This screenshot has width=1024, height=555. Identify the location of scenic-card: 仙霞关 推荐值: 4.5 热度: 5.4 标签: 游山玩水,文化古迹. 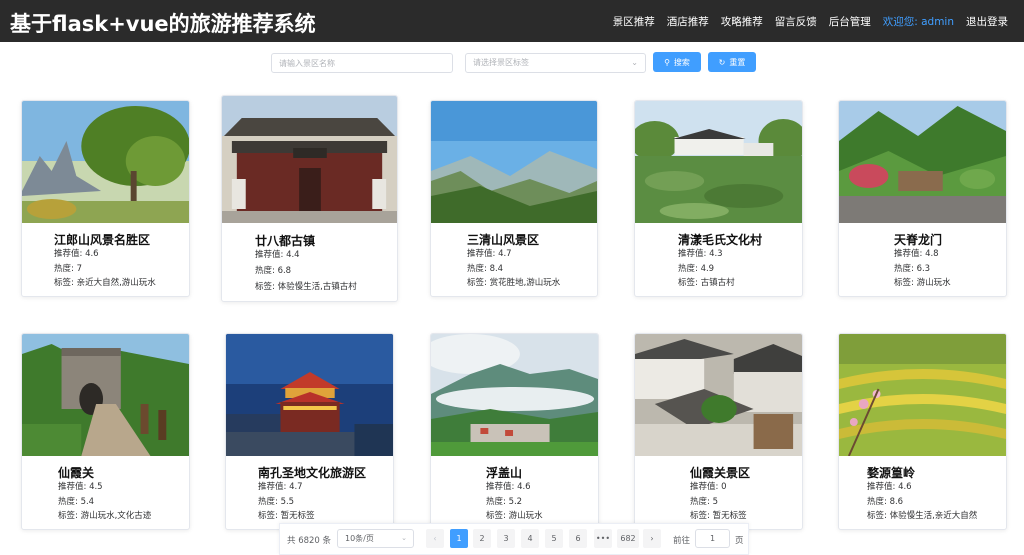
(105, 431).